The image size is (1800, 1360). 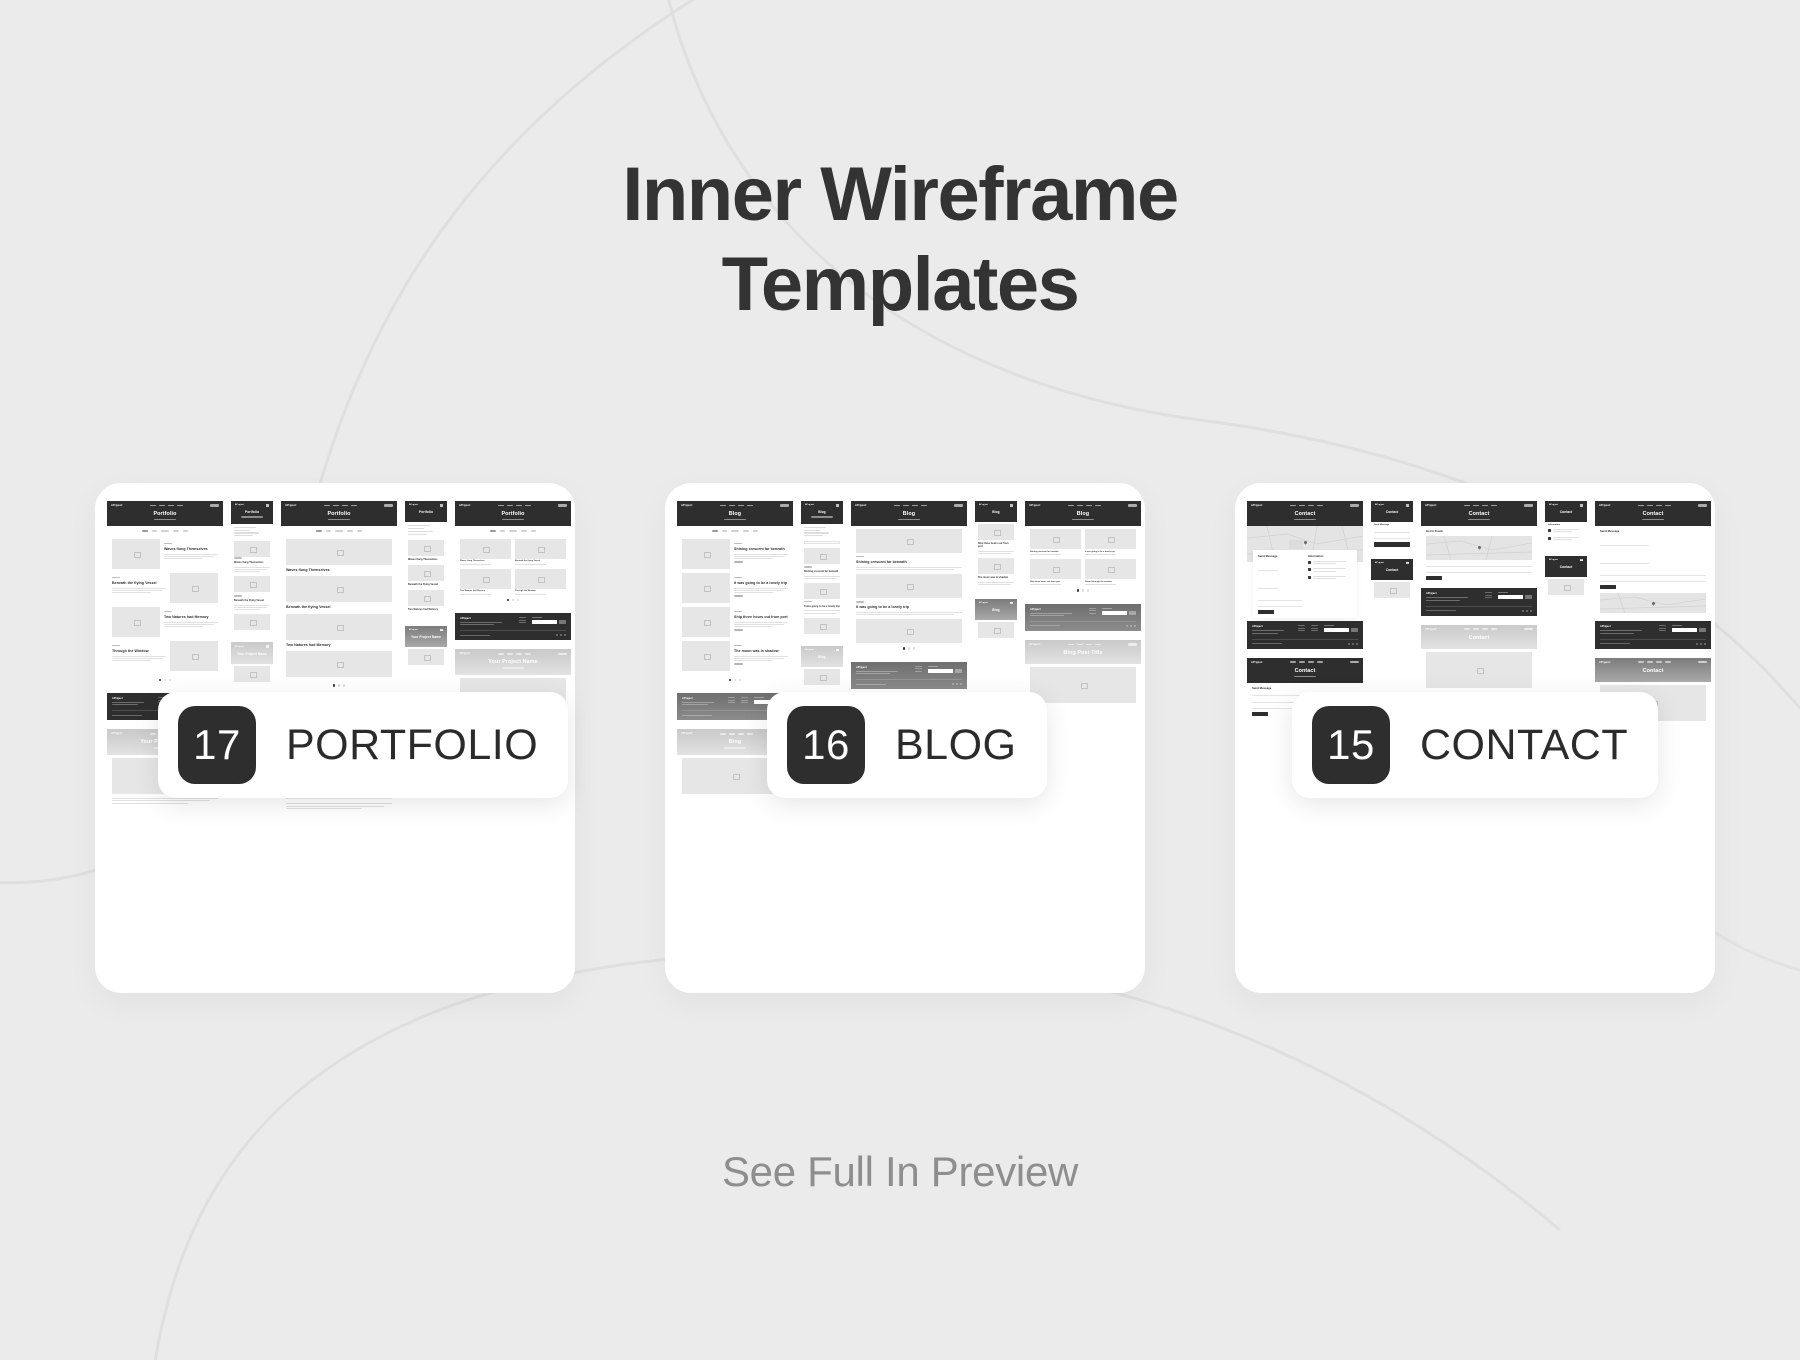 What do you see at coordinates (426, 647) in the screenshot?
I see `mock-screen-mobile-project-b: APrpject Your Project Name` at bounding box center [426, 647].